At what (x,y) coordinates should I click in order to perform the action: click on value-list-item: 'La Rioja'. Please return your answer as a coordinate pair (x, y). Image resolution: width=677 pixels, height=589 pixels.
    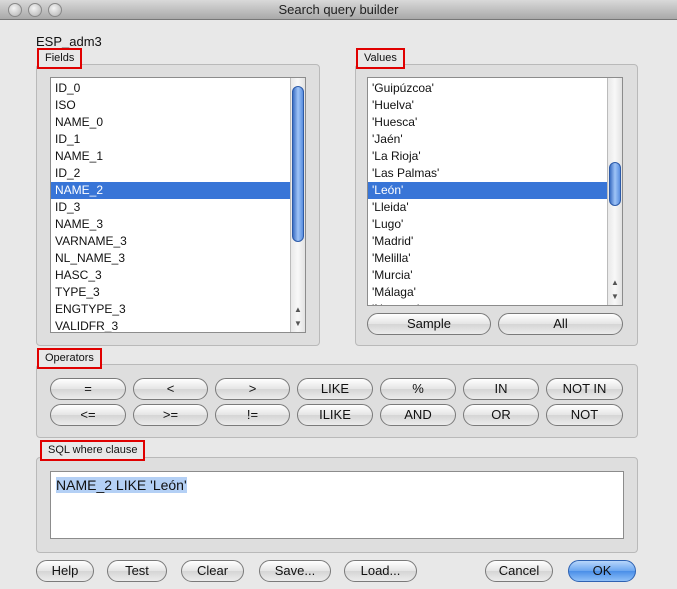
    Looking at the image, I should click on (495, 156).